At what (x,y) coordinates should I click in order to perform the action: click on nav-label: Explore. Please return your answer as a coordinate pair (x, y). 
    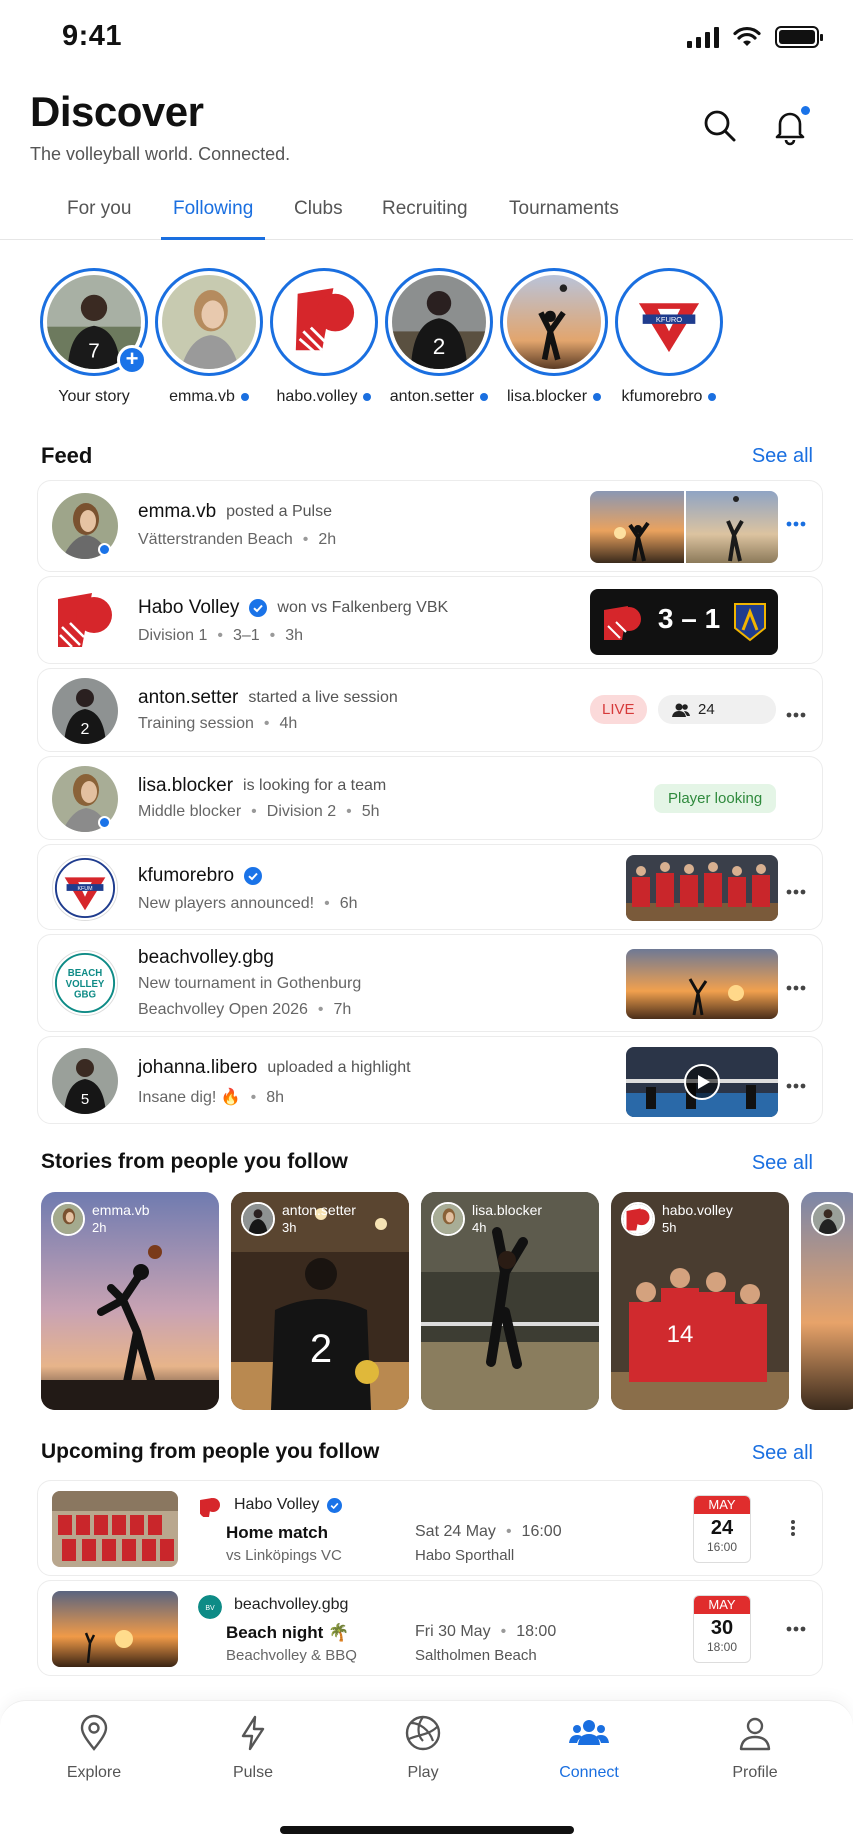
    Looking at the image, I should click on (94, 1772).